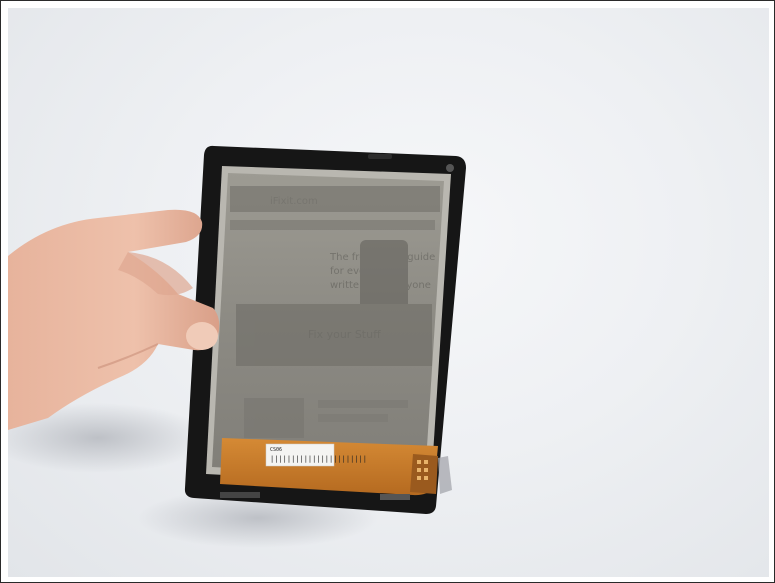 This screenshot has width=775, height=583. I want to click on bottom-connector-right, so click(395, 497).